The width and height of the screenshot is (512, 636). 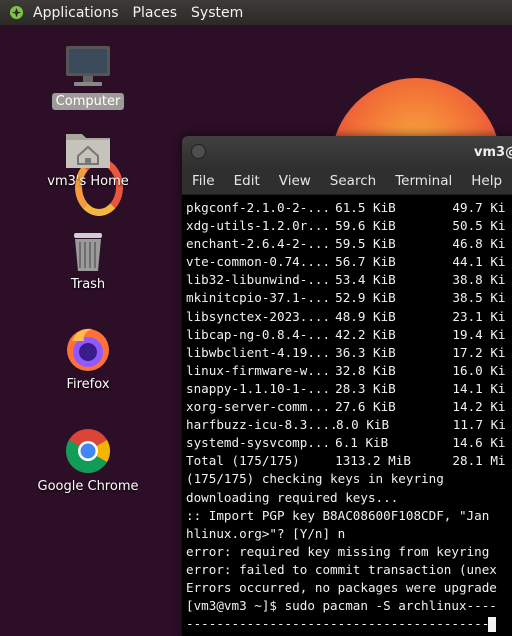 What do you see at coordinates (486, 181) in the screenshot?
I see `menu-help: Help` at bounding box center [486, 181].